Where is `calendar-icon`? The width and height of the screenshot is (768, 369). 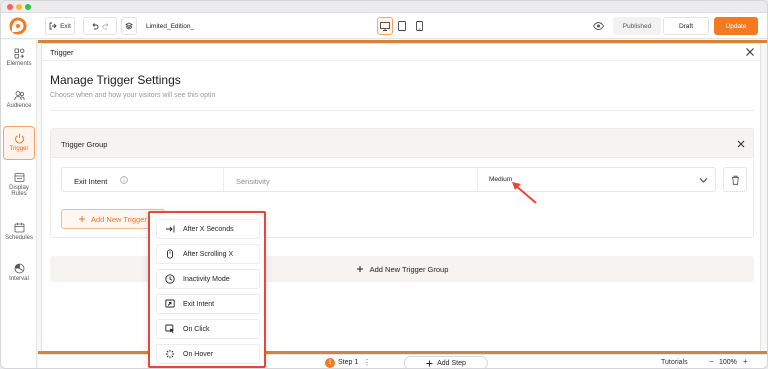
calendar-icon is located at coordinates (19, 227).